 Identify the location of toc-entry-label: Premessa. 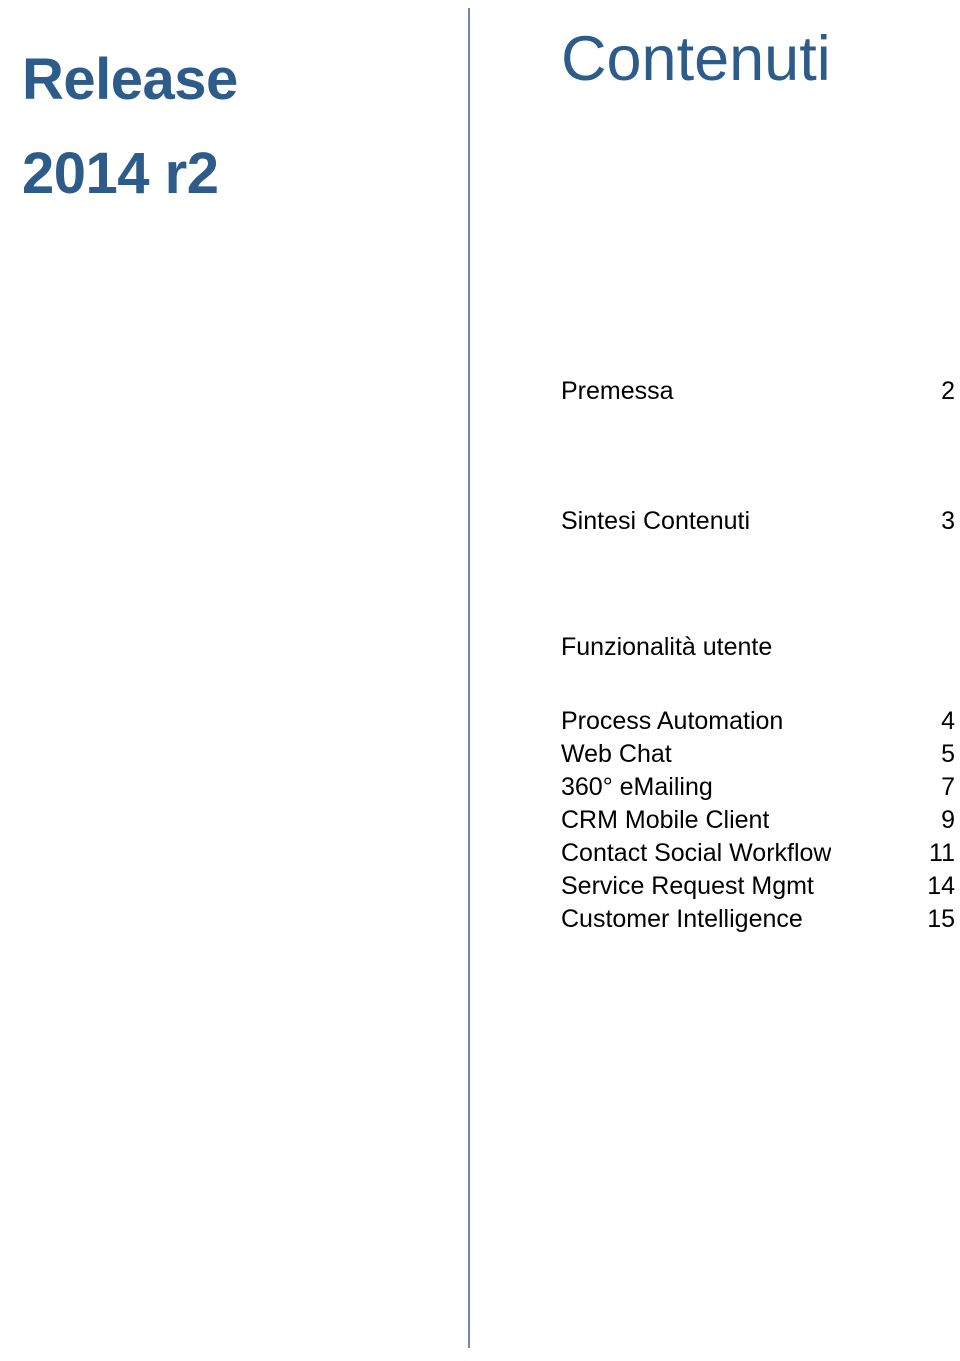
(617, 391).